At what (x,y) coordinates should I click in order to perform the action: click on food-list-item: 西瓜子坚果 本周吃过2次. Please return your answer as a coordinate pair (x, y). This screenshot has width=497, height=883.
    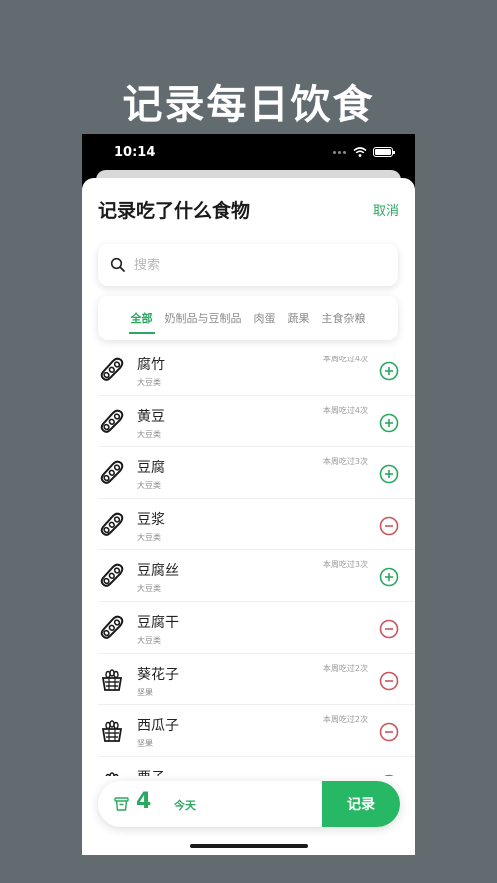
    Looking at the image, I should click on (256, 731).